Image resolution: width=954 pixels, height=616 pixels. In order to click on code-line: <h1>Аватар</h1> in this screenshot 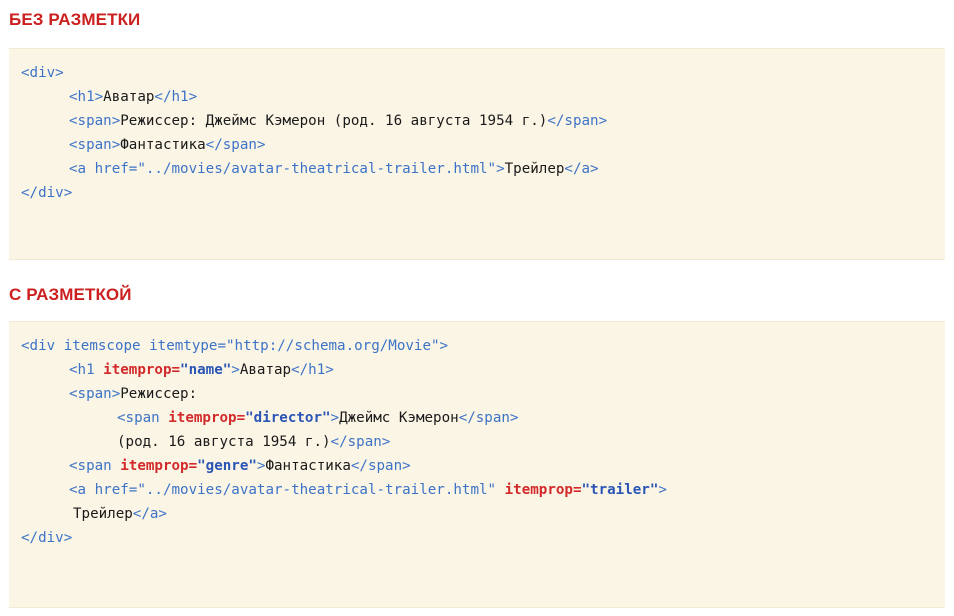, I will do `click(483, 97)`.